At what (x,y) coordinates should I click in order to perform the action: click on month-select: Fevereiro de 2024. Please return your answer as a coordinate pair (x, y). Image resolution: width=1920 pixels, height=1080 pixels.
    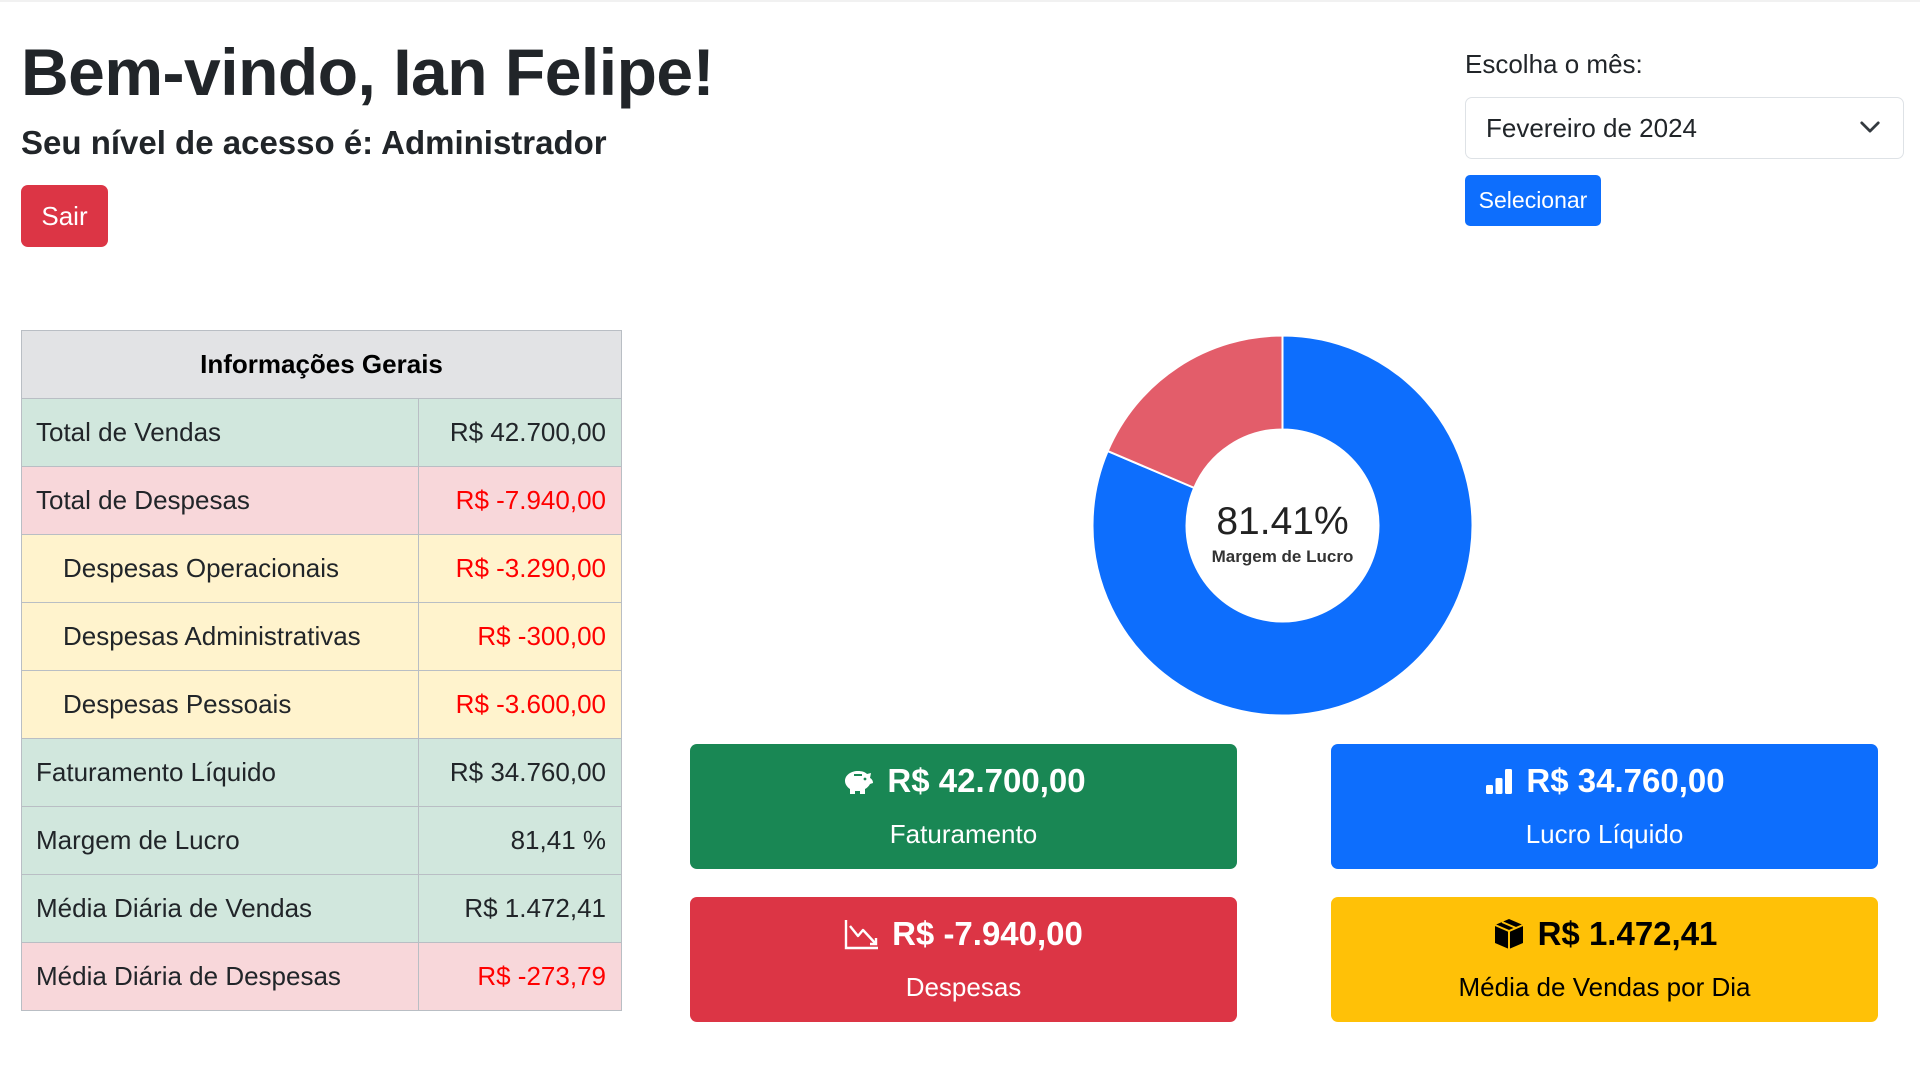
    Looking at the image, I should click on (1684, 128).